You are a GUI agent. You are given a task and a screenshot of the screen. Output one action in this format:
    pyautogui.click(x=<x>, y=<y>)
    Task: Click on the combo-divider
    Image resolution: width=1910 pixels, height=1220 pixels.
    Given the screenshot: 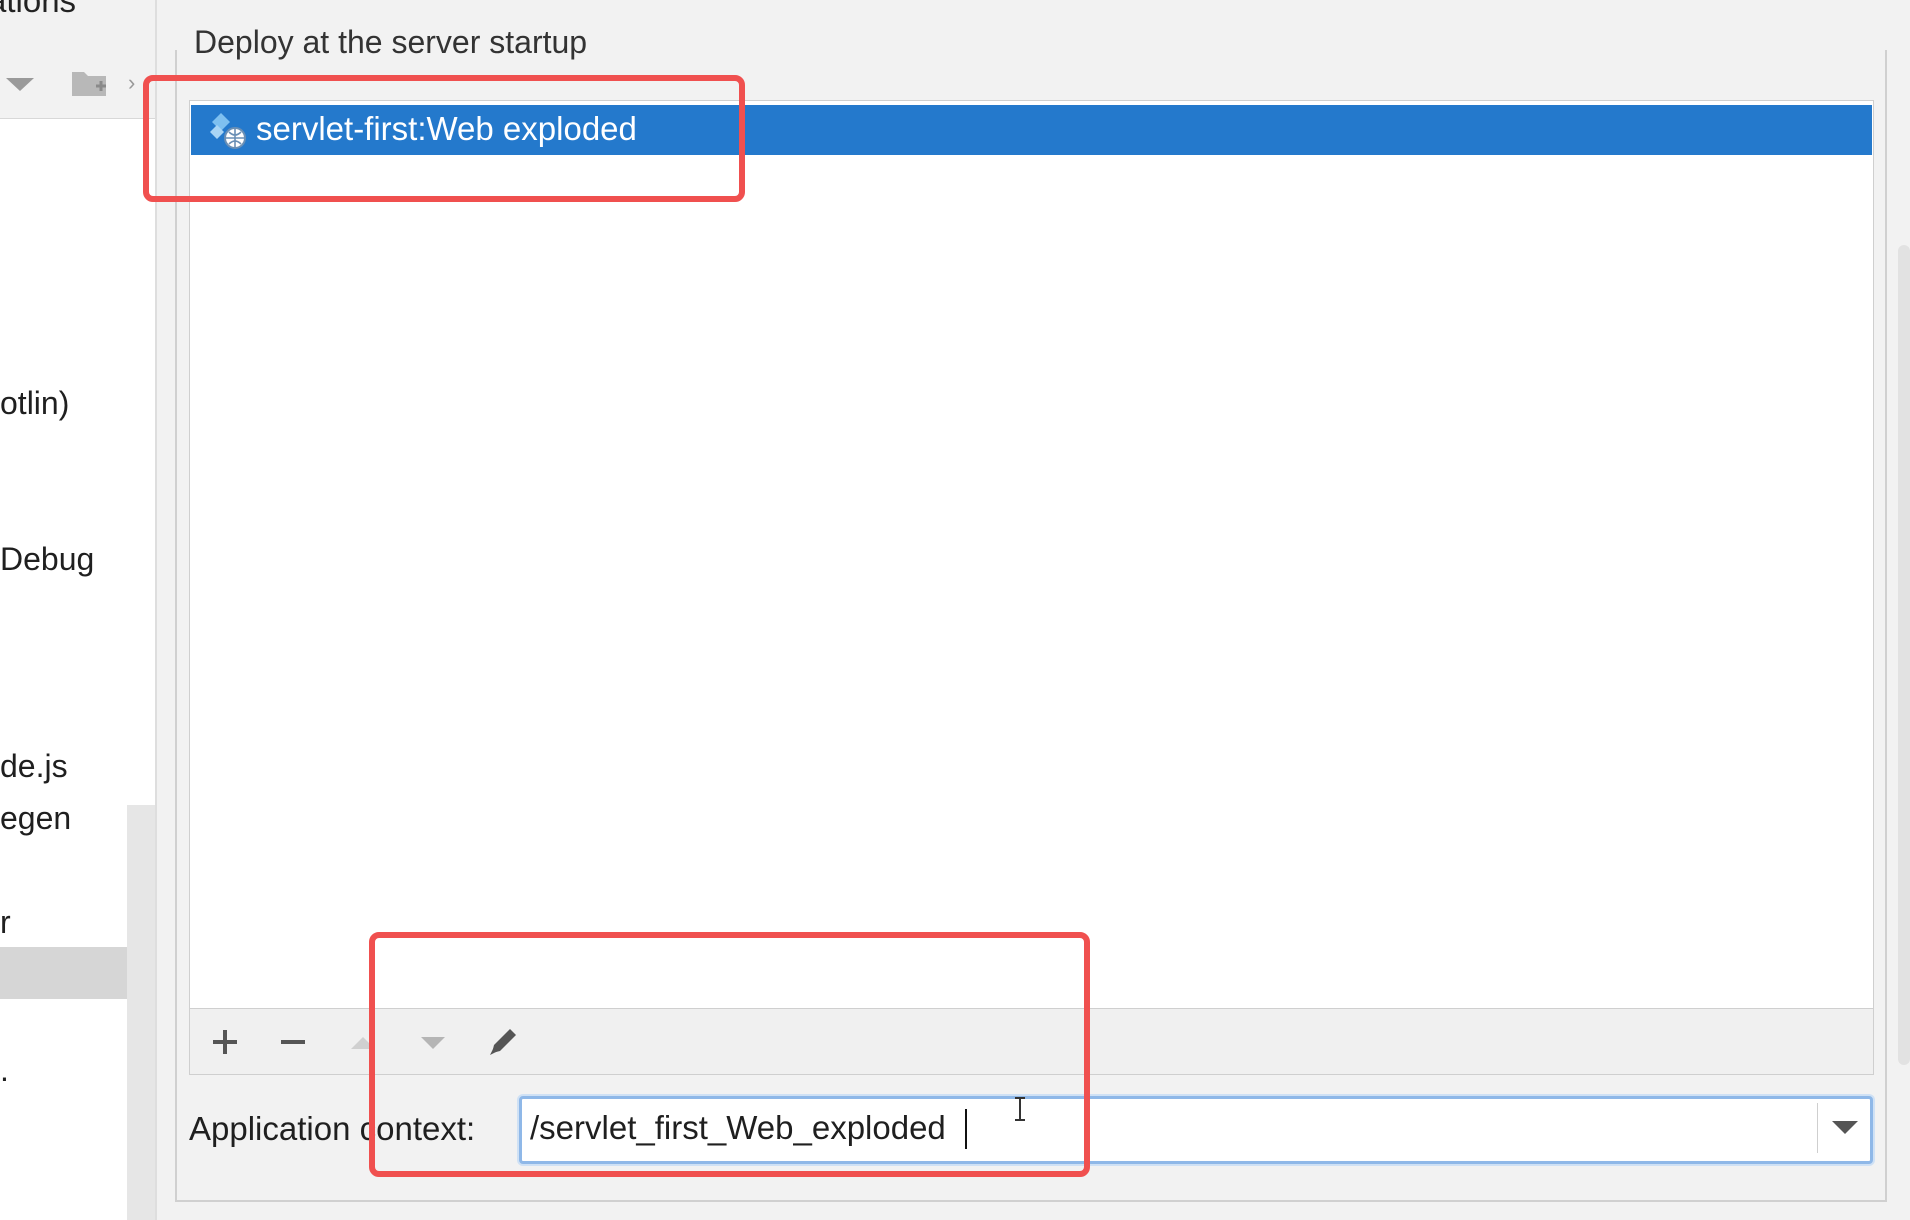 What is the action you would take?
    pyautogui.click(x=1817, y=1128)
    